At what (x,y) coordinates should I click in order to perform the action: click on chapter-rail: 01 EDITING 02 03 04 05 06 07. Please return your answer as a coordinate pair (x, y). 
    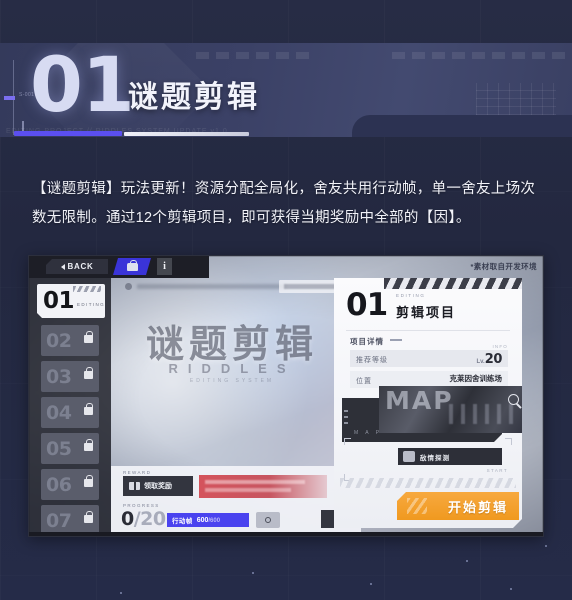
    Looking at the image, I should click on (70, 407).